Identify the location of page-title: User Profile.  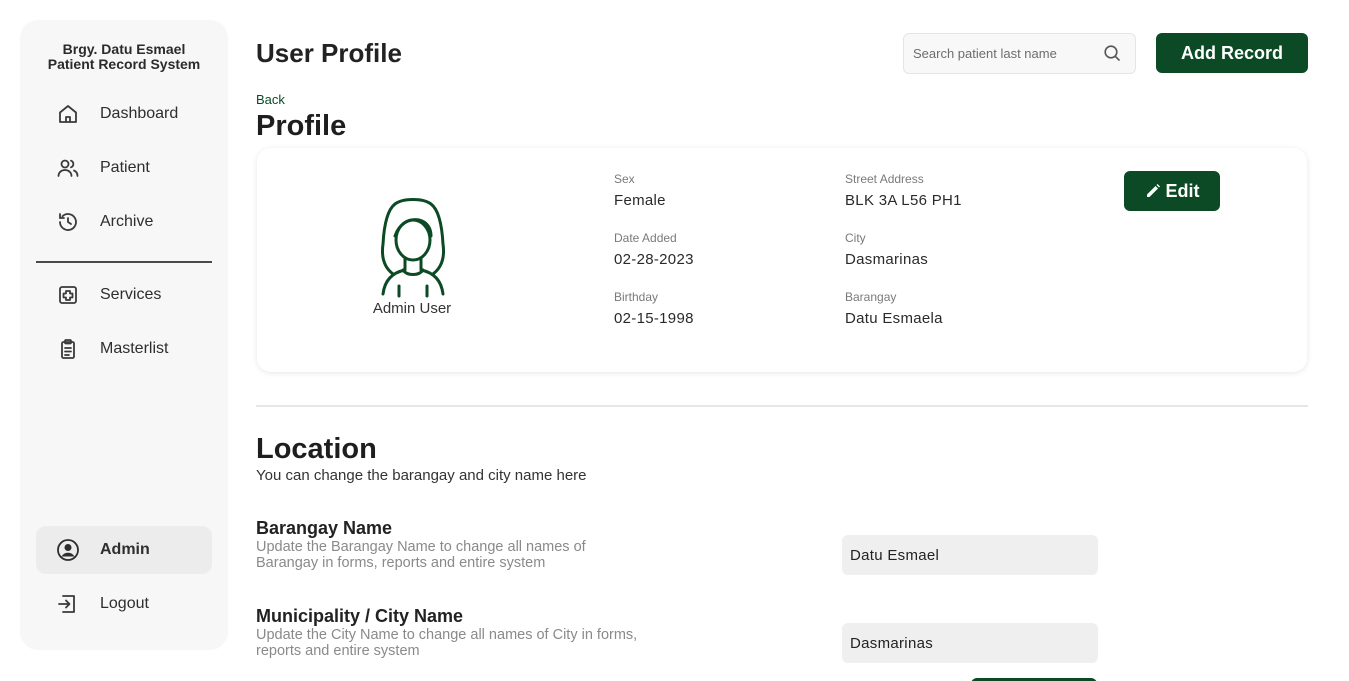
(329, 53).